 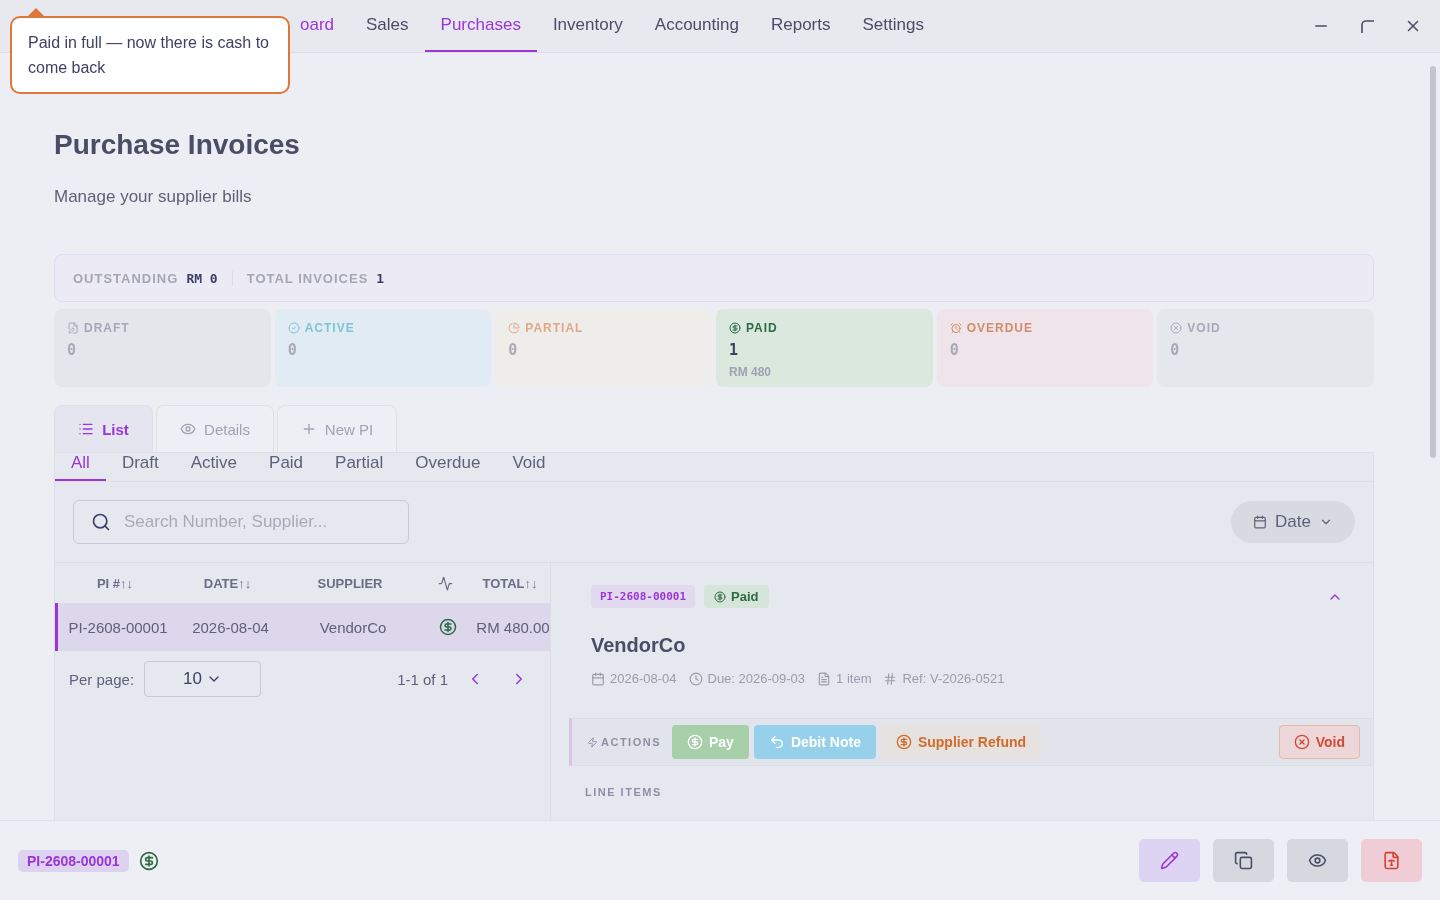 I want to click on status-label: OVERDUE, so click(x=999, y=328).